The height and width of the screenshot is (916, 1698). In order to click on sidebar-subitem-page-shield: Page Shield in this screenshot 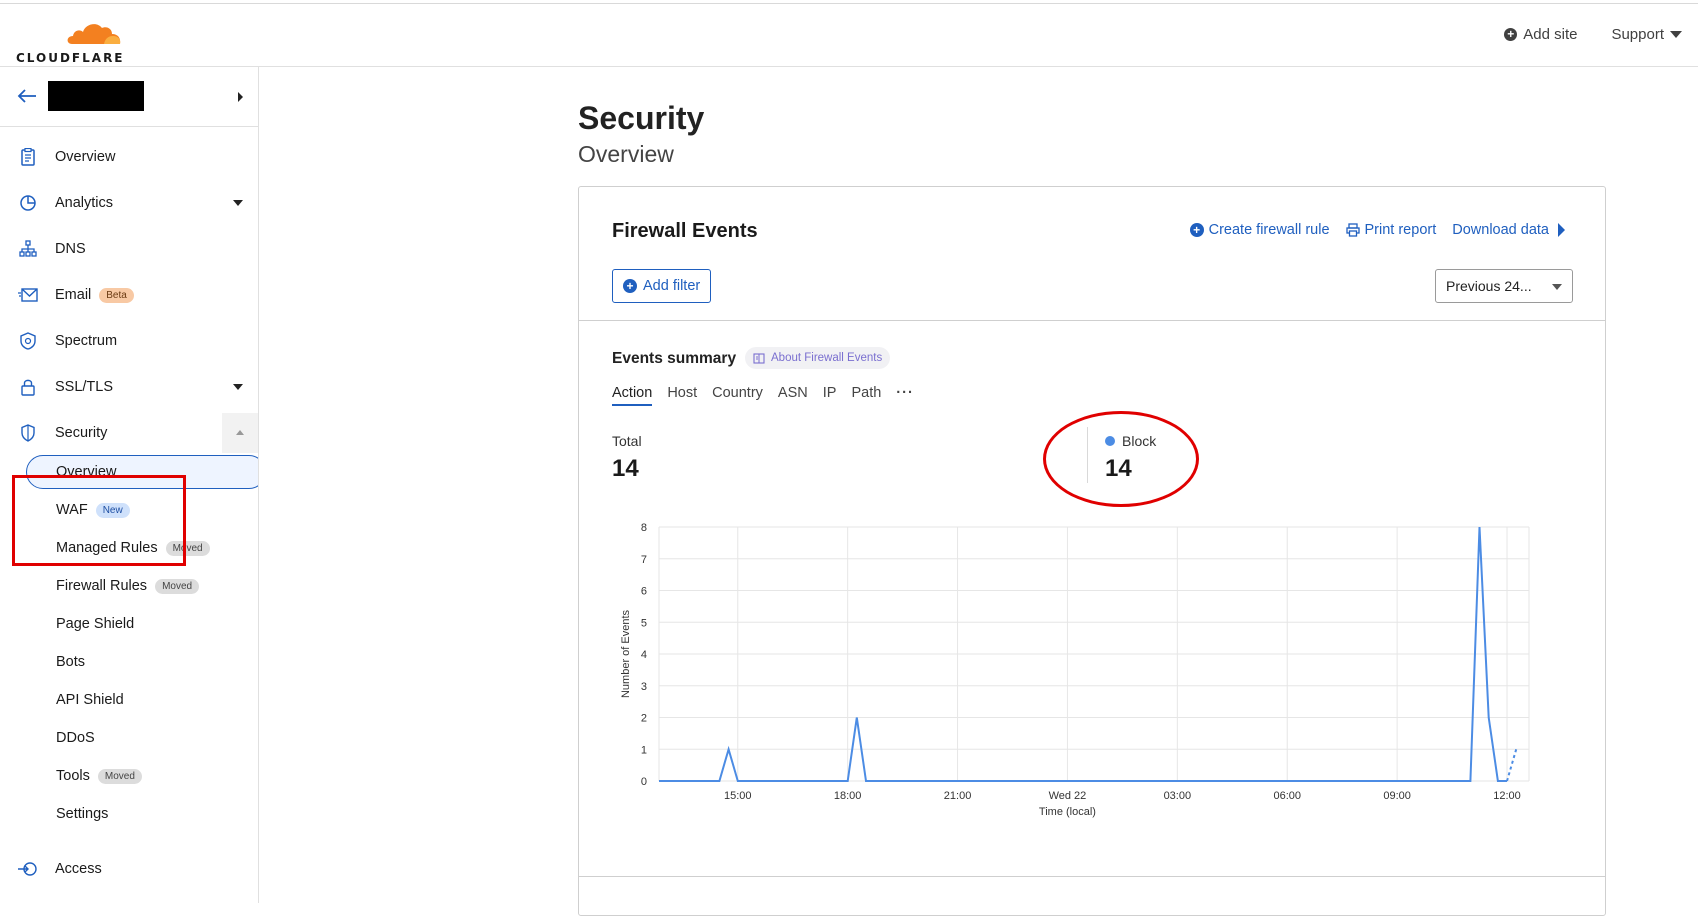, I will do `click(129, 624)`.